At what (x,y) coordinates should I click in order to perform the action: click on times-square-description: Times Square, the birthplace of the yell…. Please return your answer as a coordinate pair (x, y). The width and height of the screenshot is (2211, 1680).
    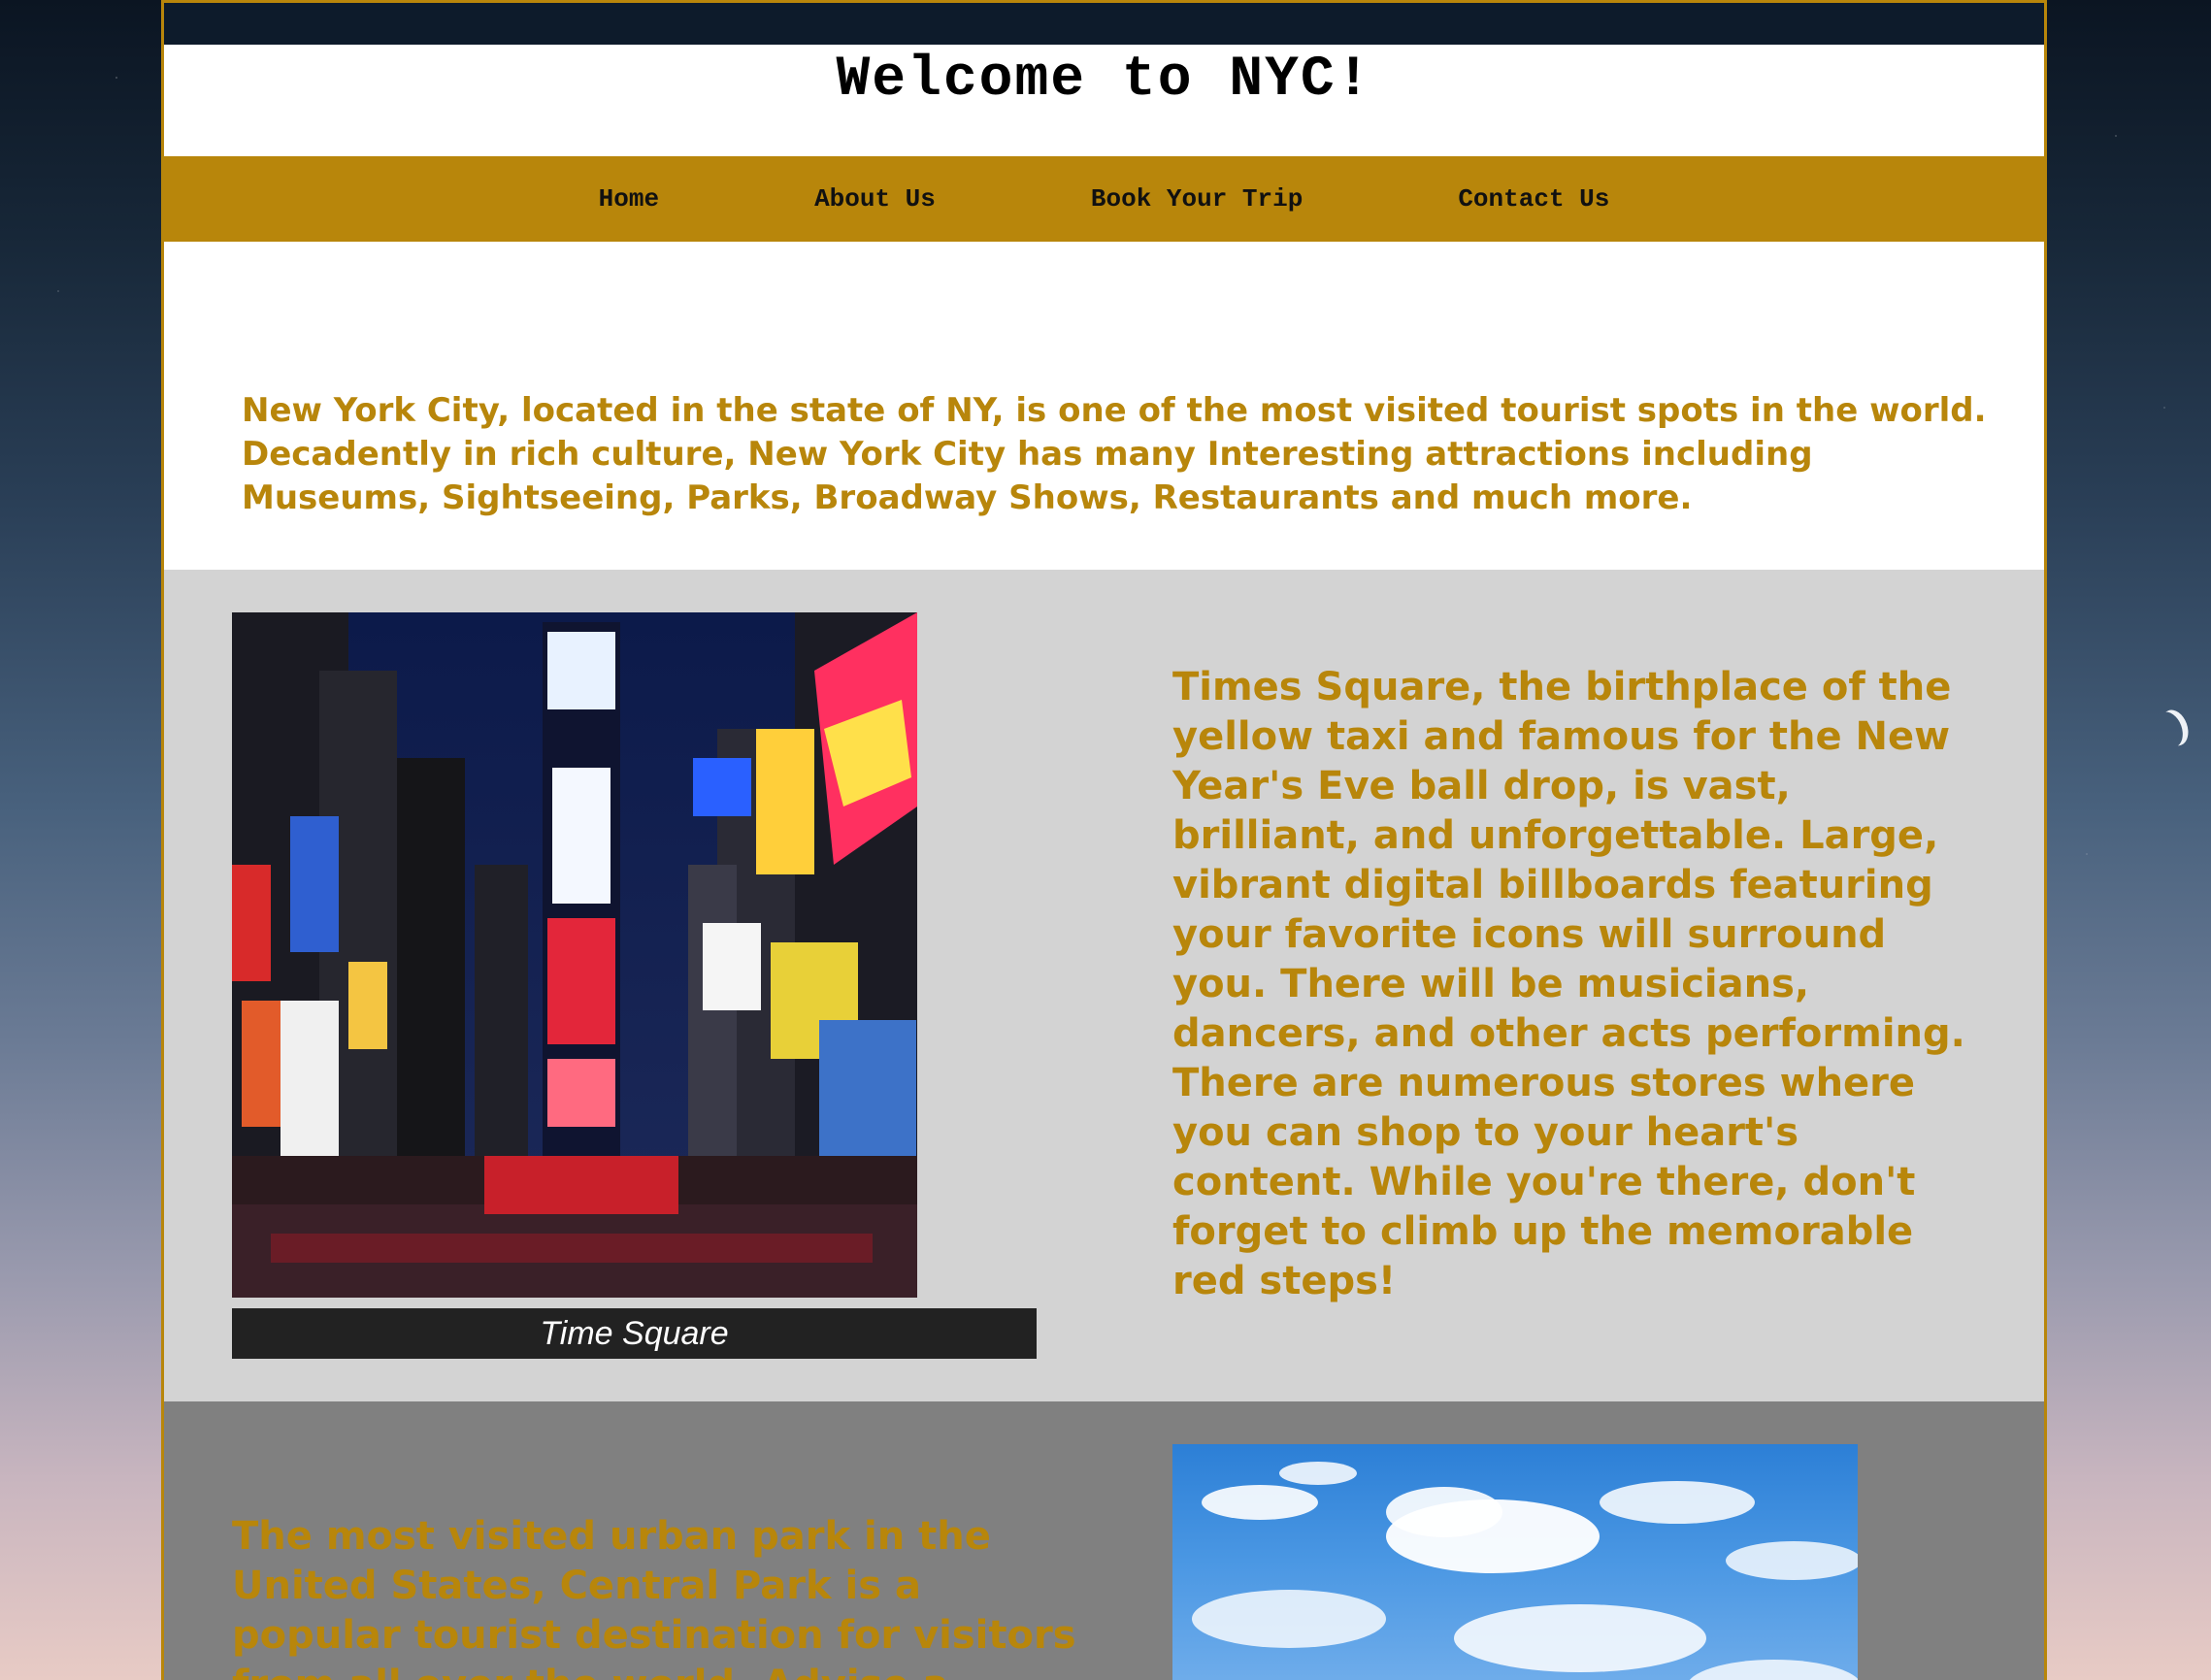
    Looking at the image, I should click on (1568, 984).